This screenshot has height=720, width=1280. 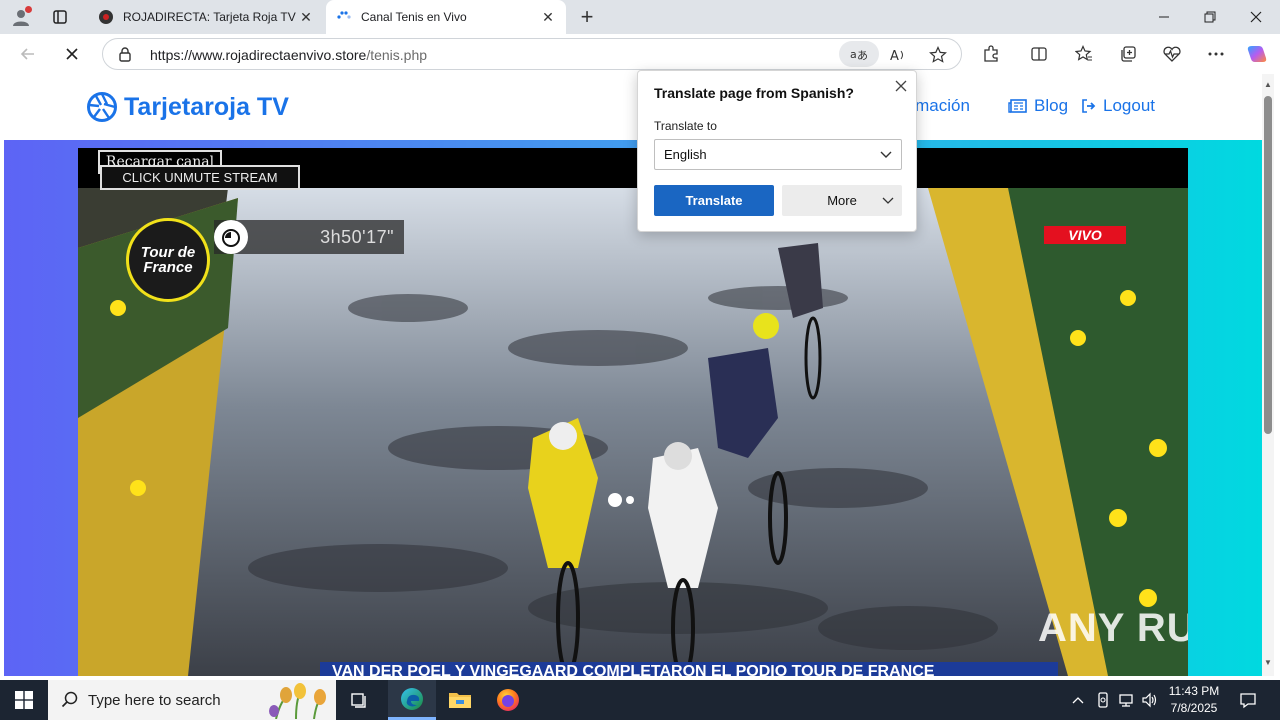 What do you see at coordinates (778, 154) in the screenshot?
I see `target-language-select: English` at bounding box center [778, 154].